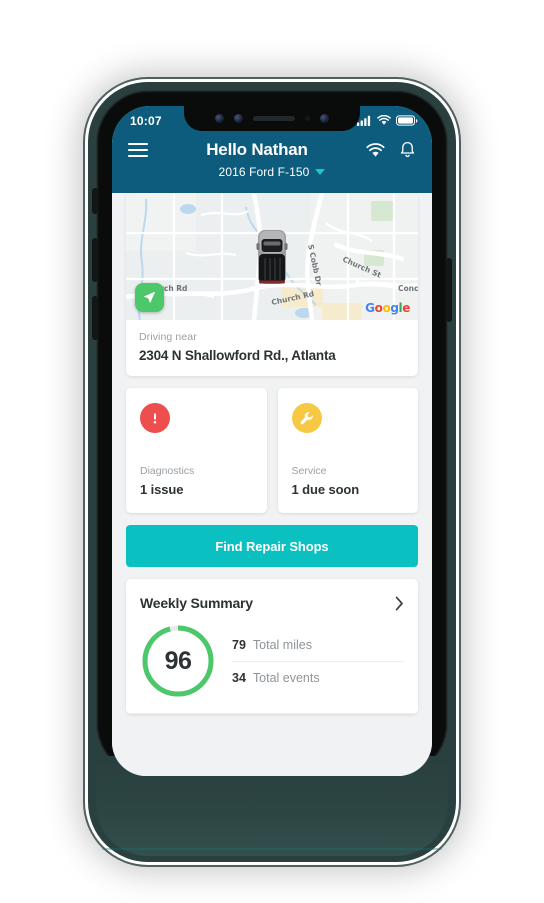 The image size is (544, 903). I want to click on driving-near-label: Driving near, so click(168, 337).